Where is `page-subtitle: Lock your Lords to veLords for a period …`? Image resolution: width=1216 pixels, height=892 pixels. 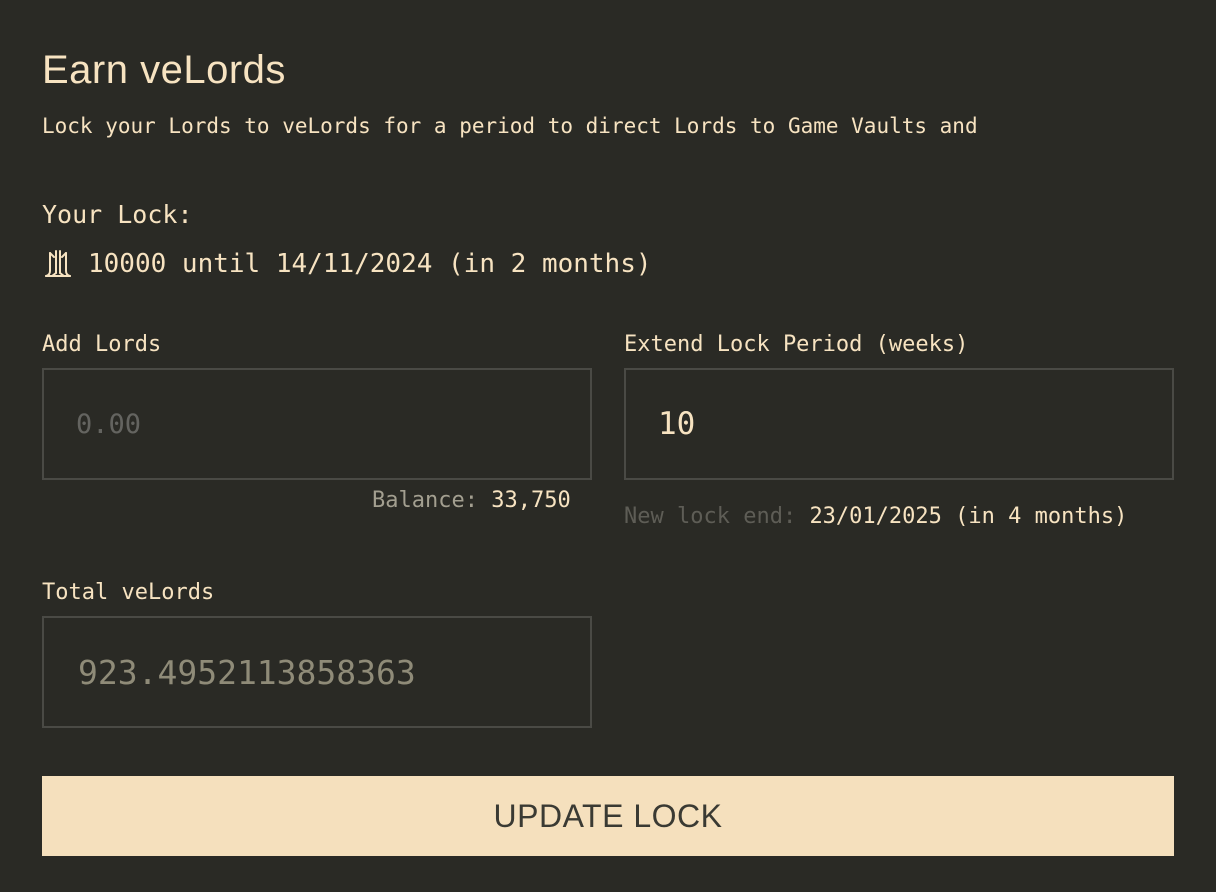 page-subtitle: Lock your Lords to veLords for a period … is located at coordinates (510, 126).